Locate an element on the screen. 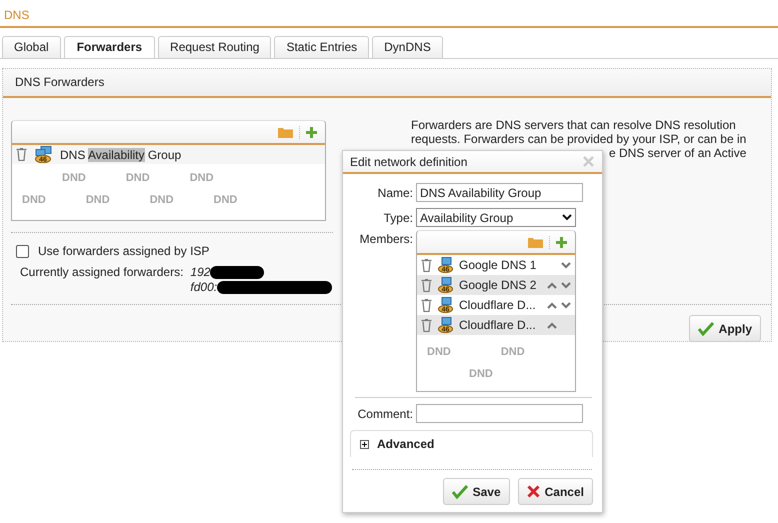  tab: Request Routing is located at coordinates (215, 47).